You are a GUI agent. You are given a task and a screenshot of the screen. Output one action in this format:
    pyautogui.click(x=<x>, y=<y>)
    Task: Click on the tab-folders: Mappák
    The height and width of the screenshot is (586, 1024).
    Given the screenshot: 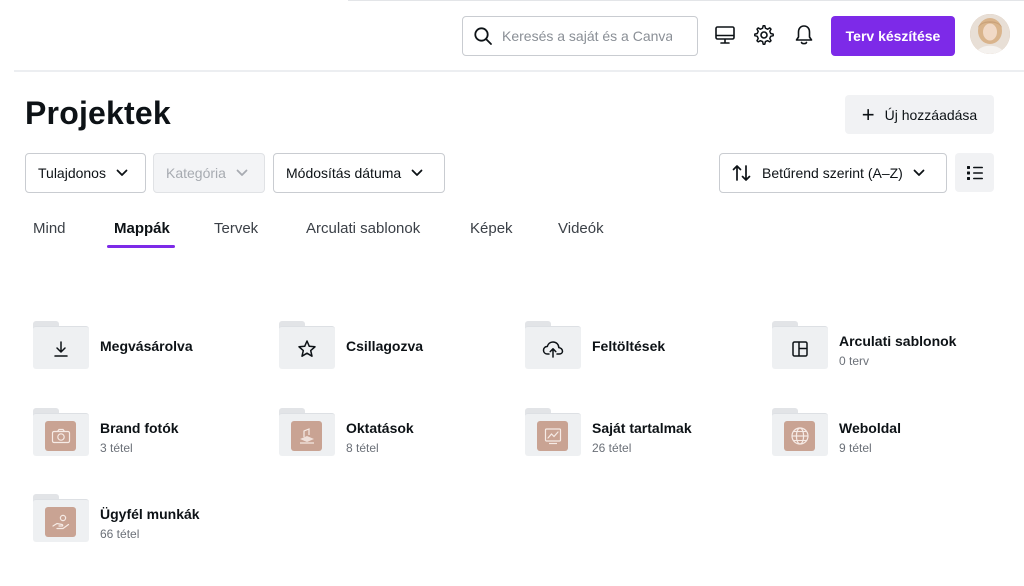 What is the action you would take?
    pyautogui.click(x=142, y=228)
    